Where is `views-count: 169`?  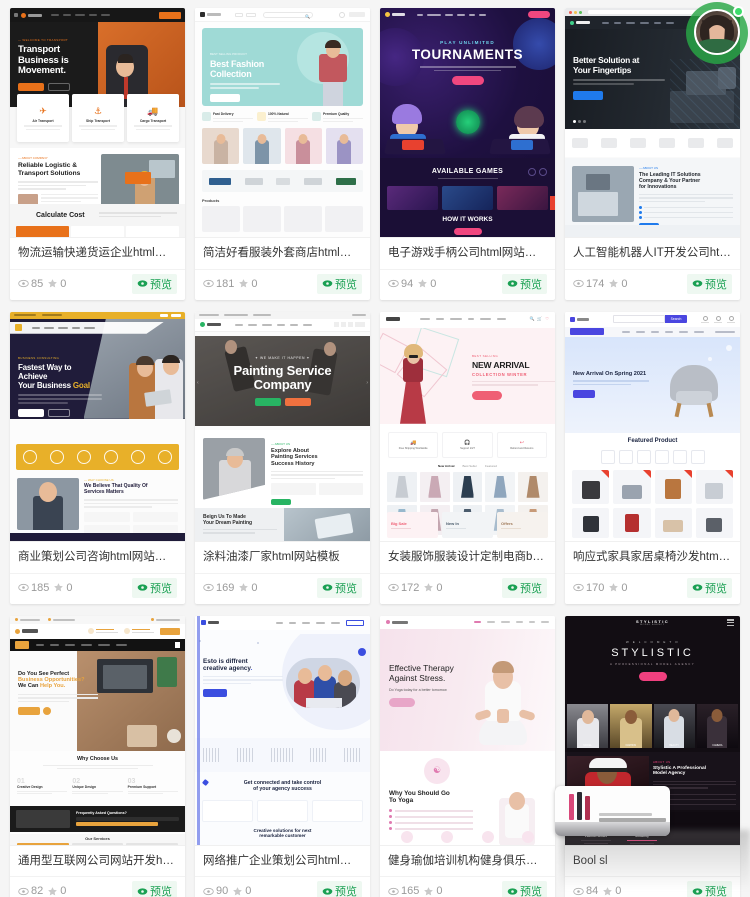
views-count: 169 is located at coordinates (218, 588).